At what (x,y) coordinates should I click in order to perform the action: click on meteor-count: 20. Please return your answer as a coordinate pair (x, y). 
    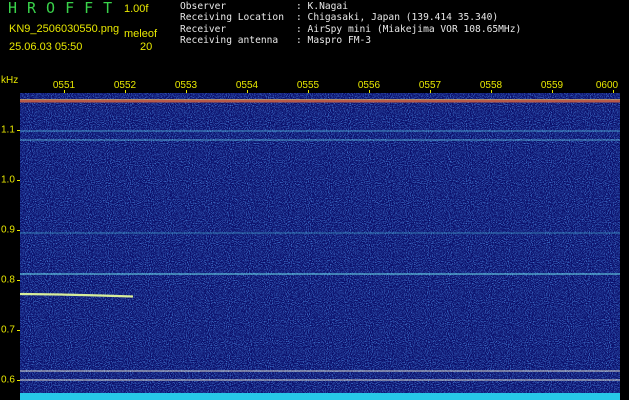
    Looking at the image, I should click on (146, 47).